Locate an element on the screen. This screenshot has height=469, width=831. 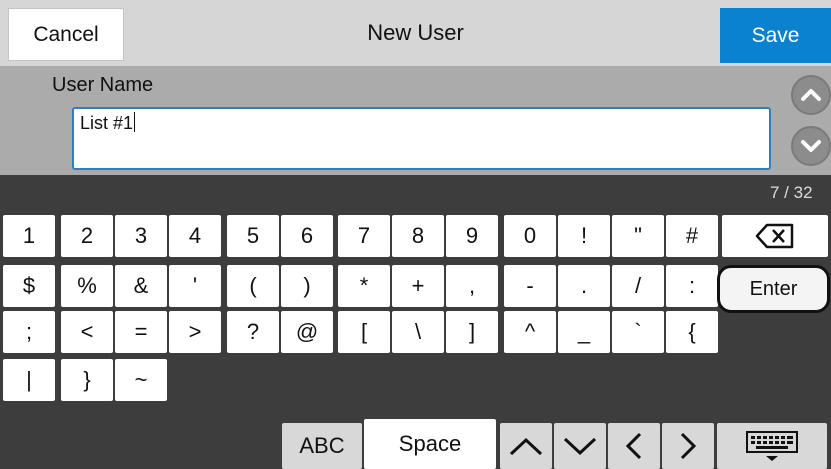
char-key: ~ is located at coordinates (141, 380).